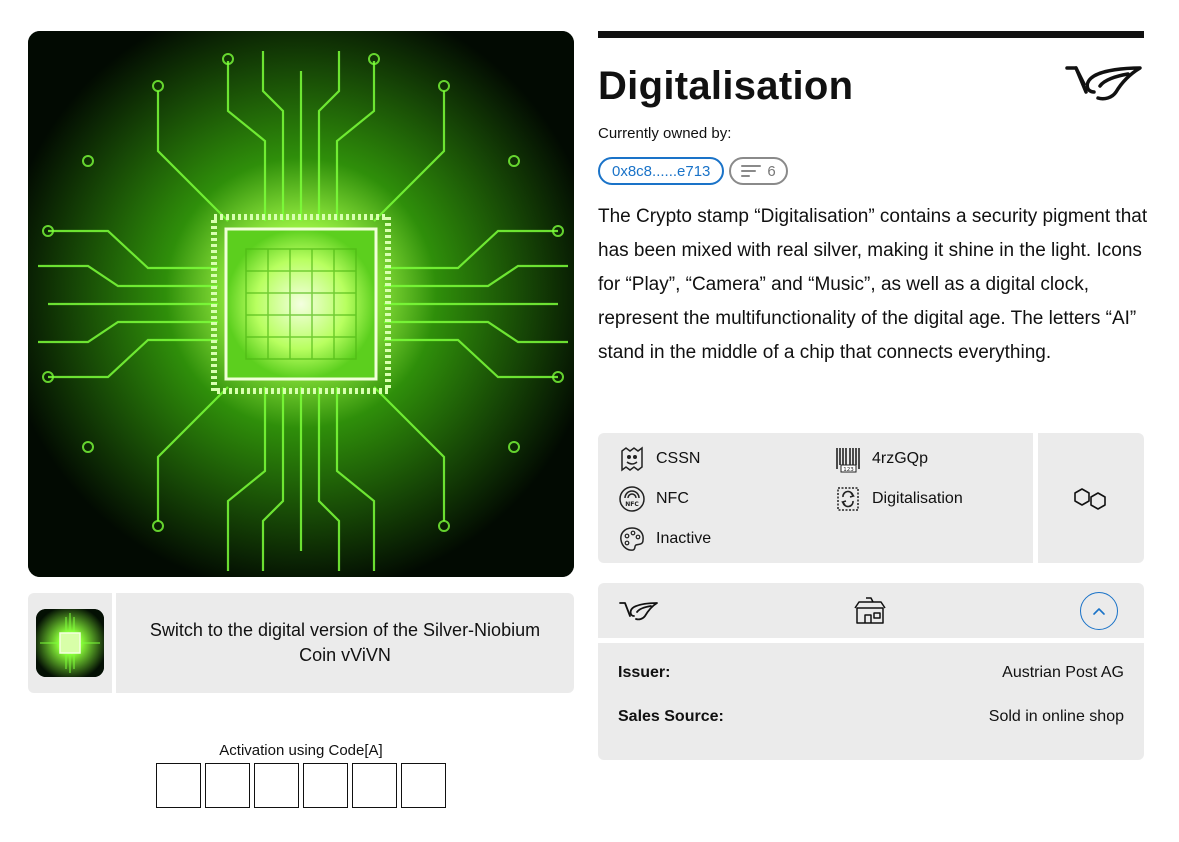  What do you see at coordinates (632, 499) in the screenshot?
I see `nfc-icon: NFC` at bounding box center [632, 499].